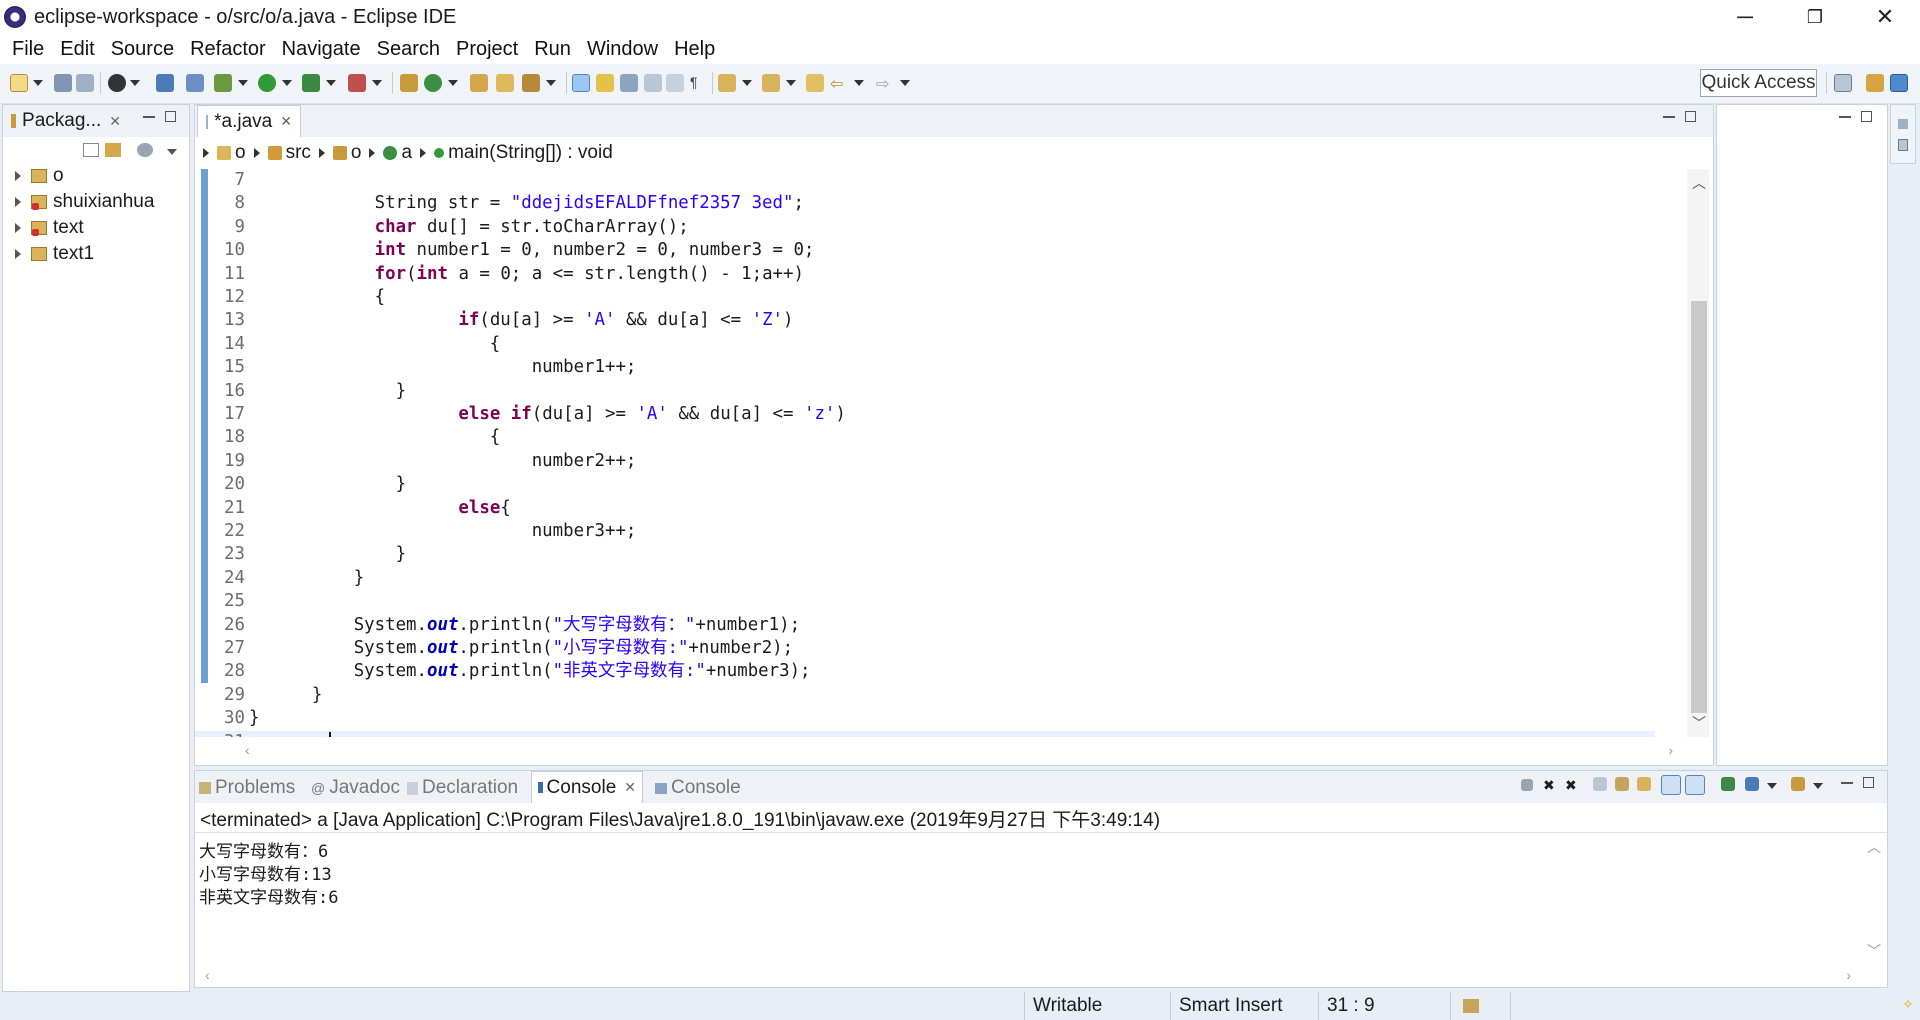 The width and height of the screenshot is (1920, 1020). What do you see at coordinates (925, 344) in the screenshot?
I see `code-line: 14 {` at bounding box center [925, 344].